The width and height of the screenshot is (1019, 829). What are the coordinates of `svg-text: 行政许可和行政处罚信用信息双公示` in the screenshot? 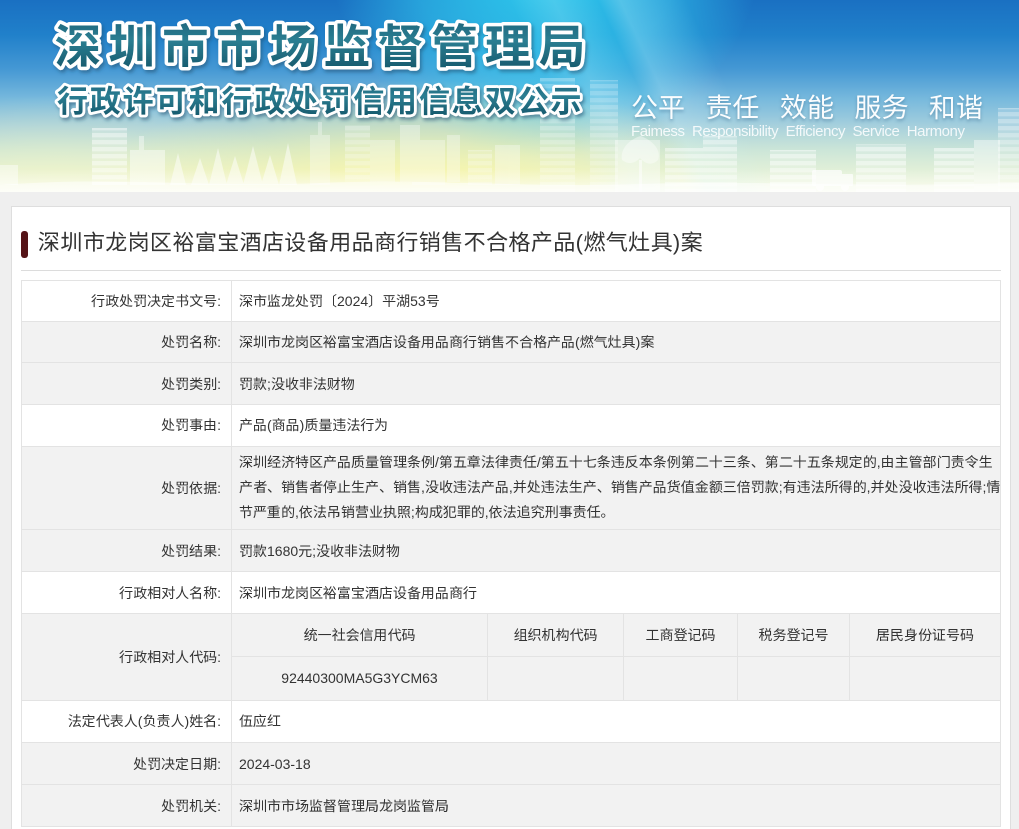 It's located at (320, 98).